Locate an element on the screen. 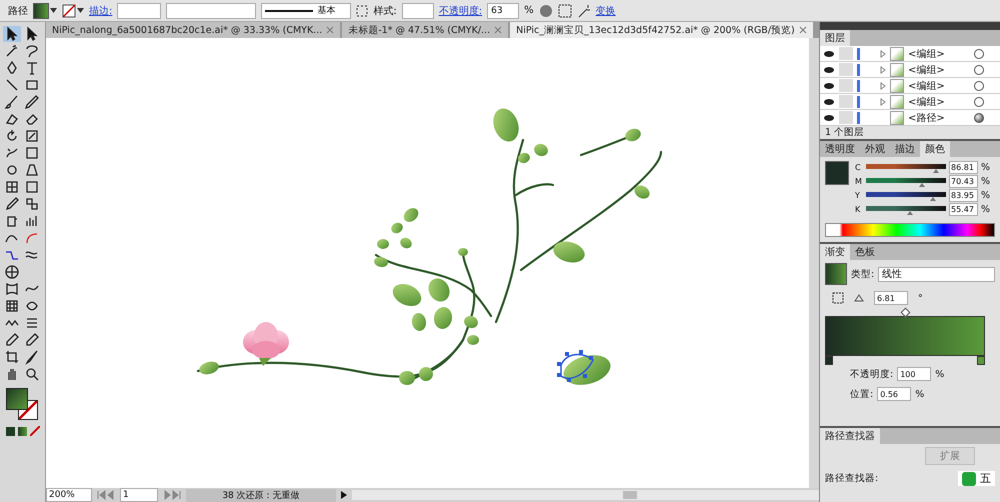  degree-label: ° is located at coordinates (920, 298).